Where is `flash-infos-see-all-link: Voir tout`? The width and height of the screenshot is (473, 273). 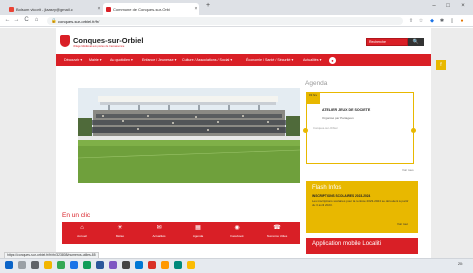 flash-infos-see-all-link: Voir tout is located at coordinates (402, 224).